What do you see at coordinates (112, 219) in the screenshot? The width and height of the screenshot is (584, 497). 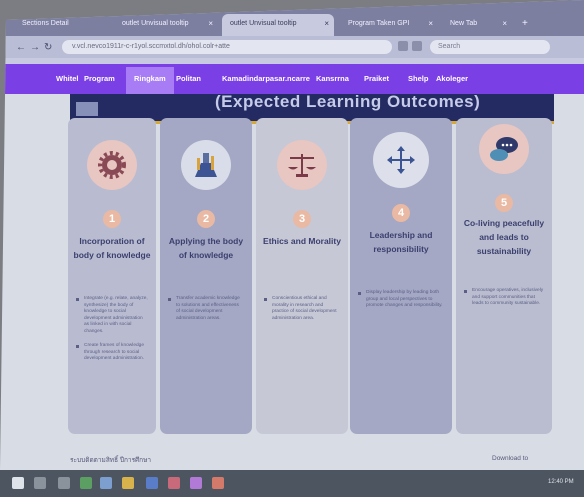 I see `outcome-number: 1` at bounding box center [112, 219].